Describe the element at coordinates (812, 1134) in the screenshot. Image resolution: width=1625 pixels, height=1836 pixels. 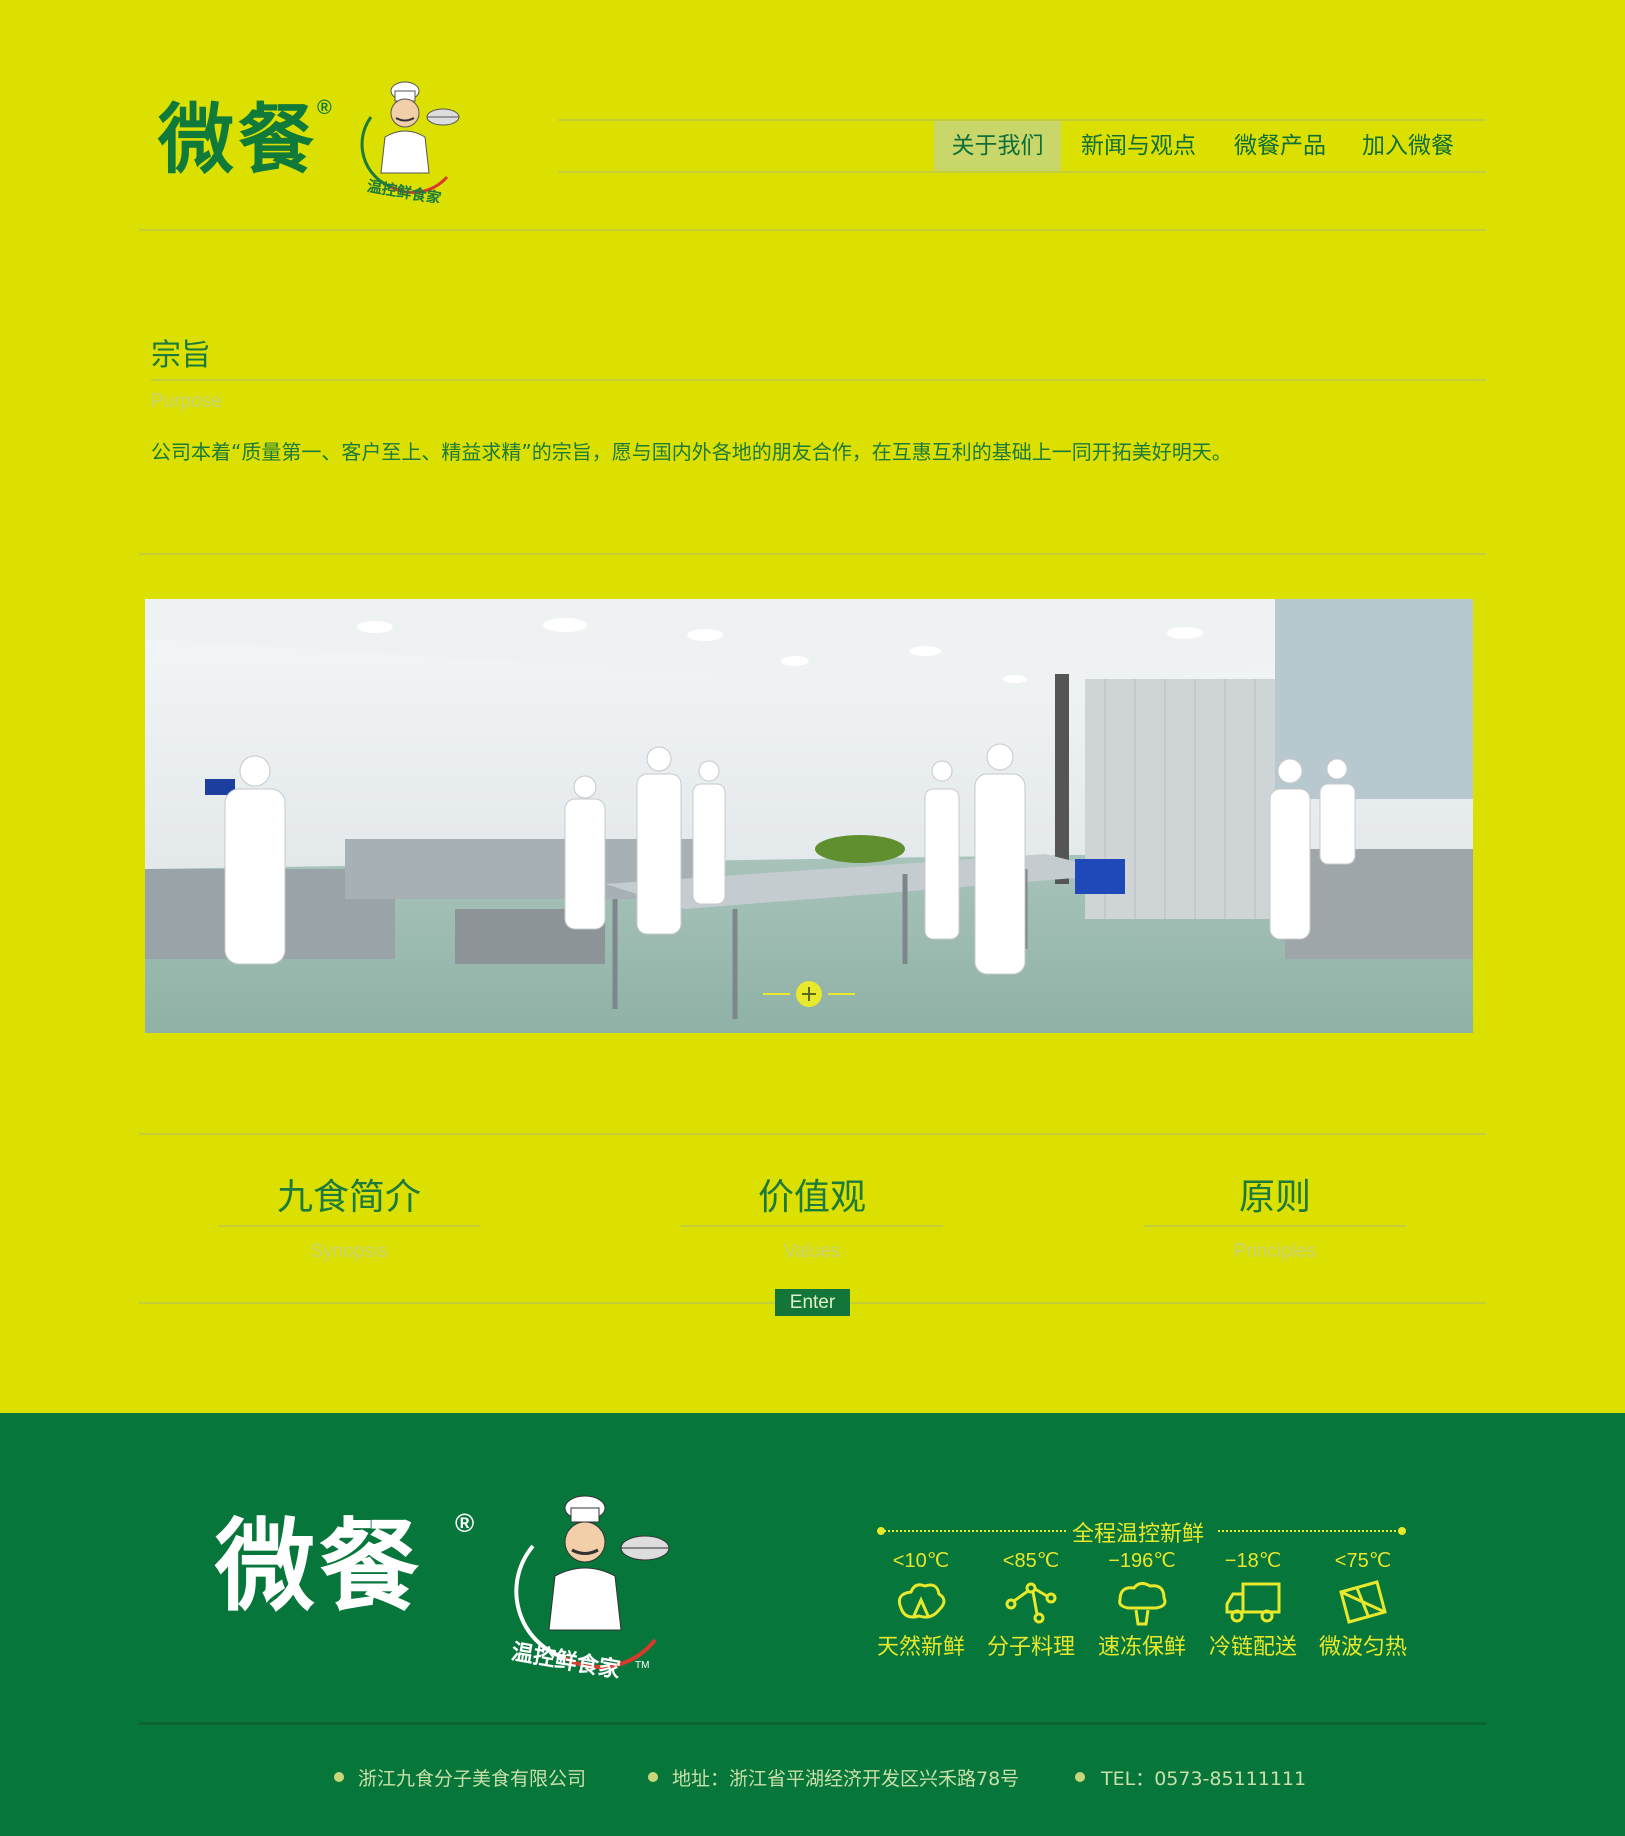
I see `cards-top-rule` at that location.